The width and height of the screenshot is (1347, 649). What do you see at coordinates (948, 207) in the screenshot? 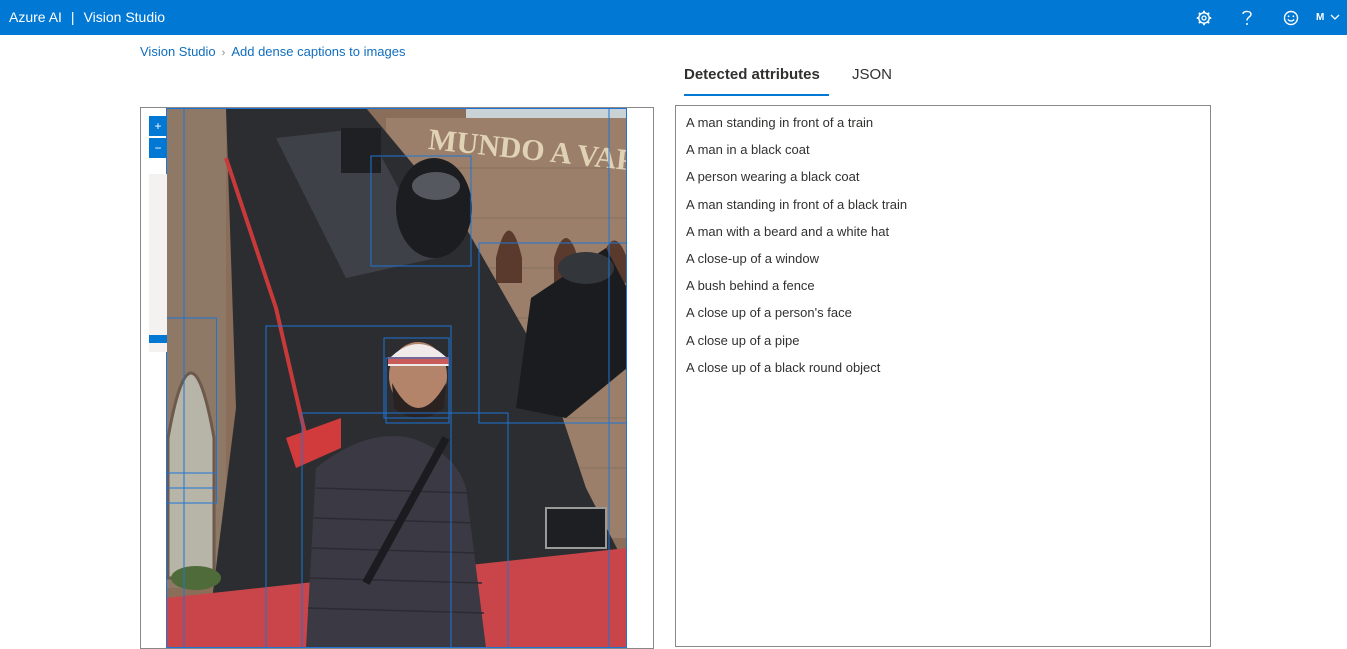
I see `caption-item: A man standing in front of a black train` at bounding box center [948, 207].